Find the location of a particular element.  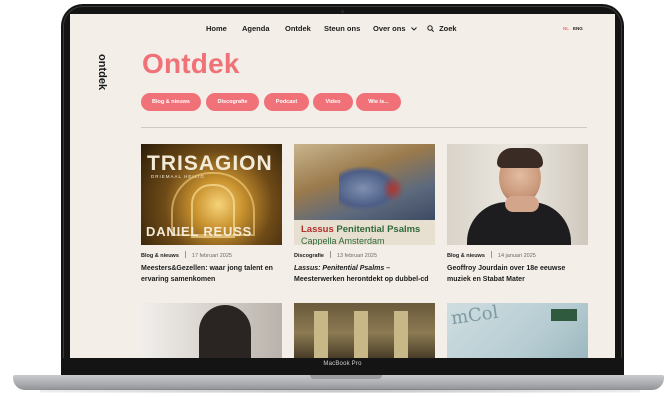

card-category: Discografie is located at coordinates (309, 256).